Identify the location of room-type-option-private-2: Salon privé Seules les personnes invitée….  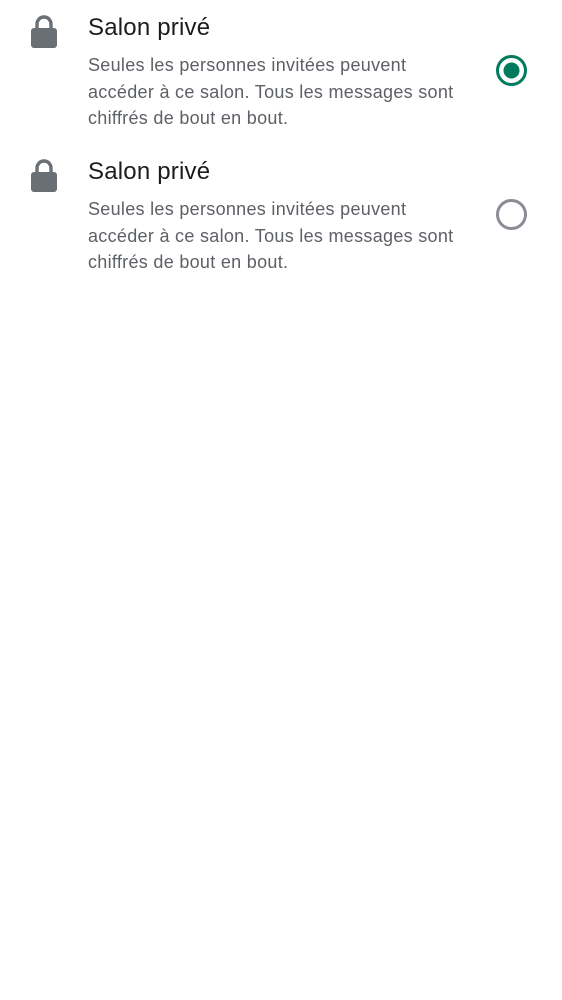
(281, 214).